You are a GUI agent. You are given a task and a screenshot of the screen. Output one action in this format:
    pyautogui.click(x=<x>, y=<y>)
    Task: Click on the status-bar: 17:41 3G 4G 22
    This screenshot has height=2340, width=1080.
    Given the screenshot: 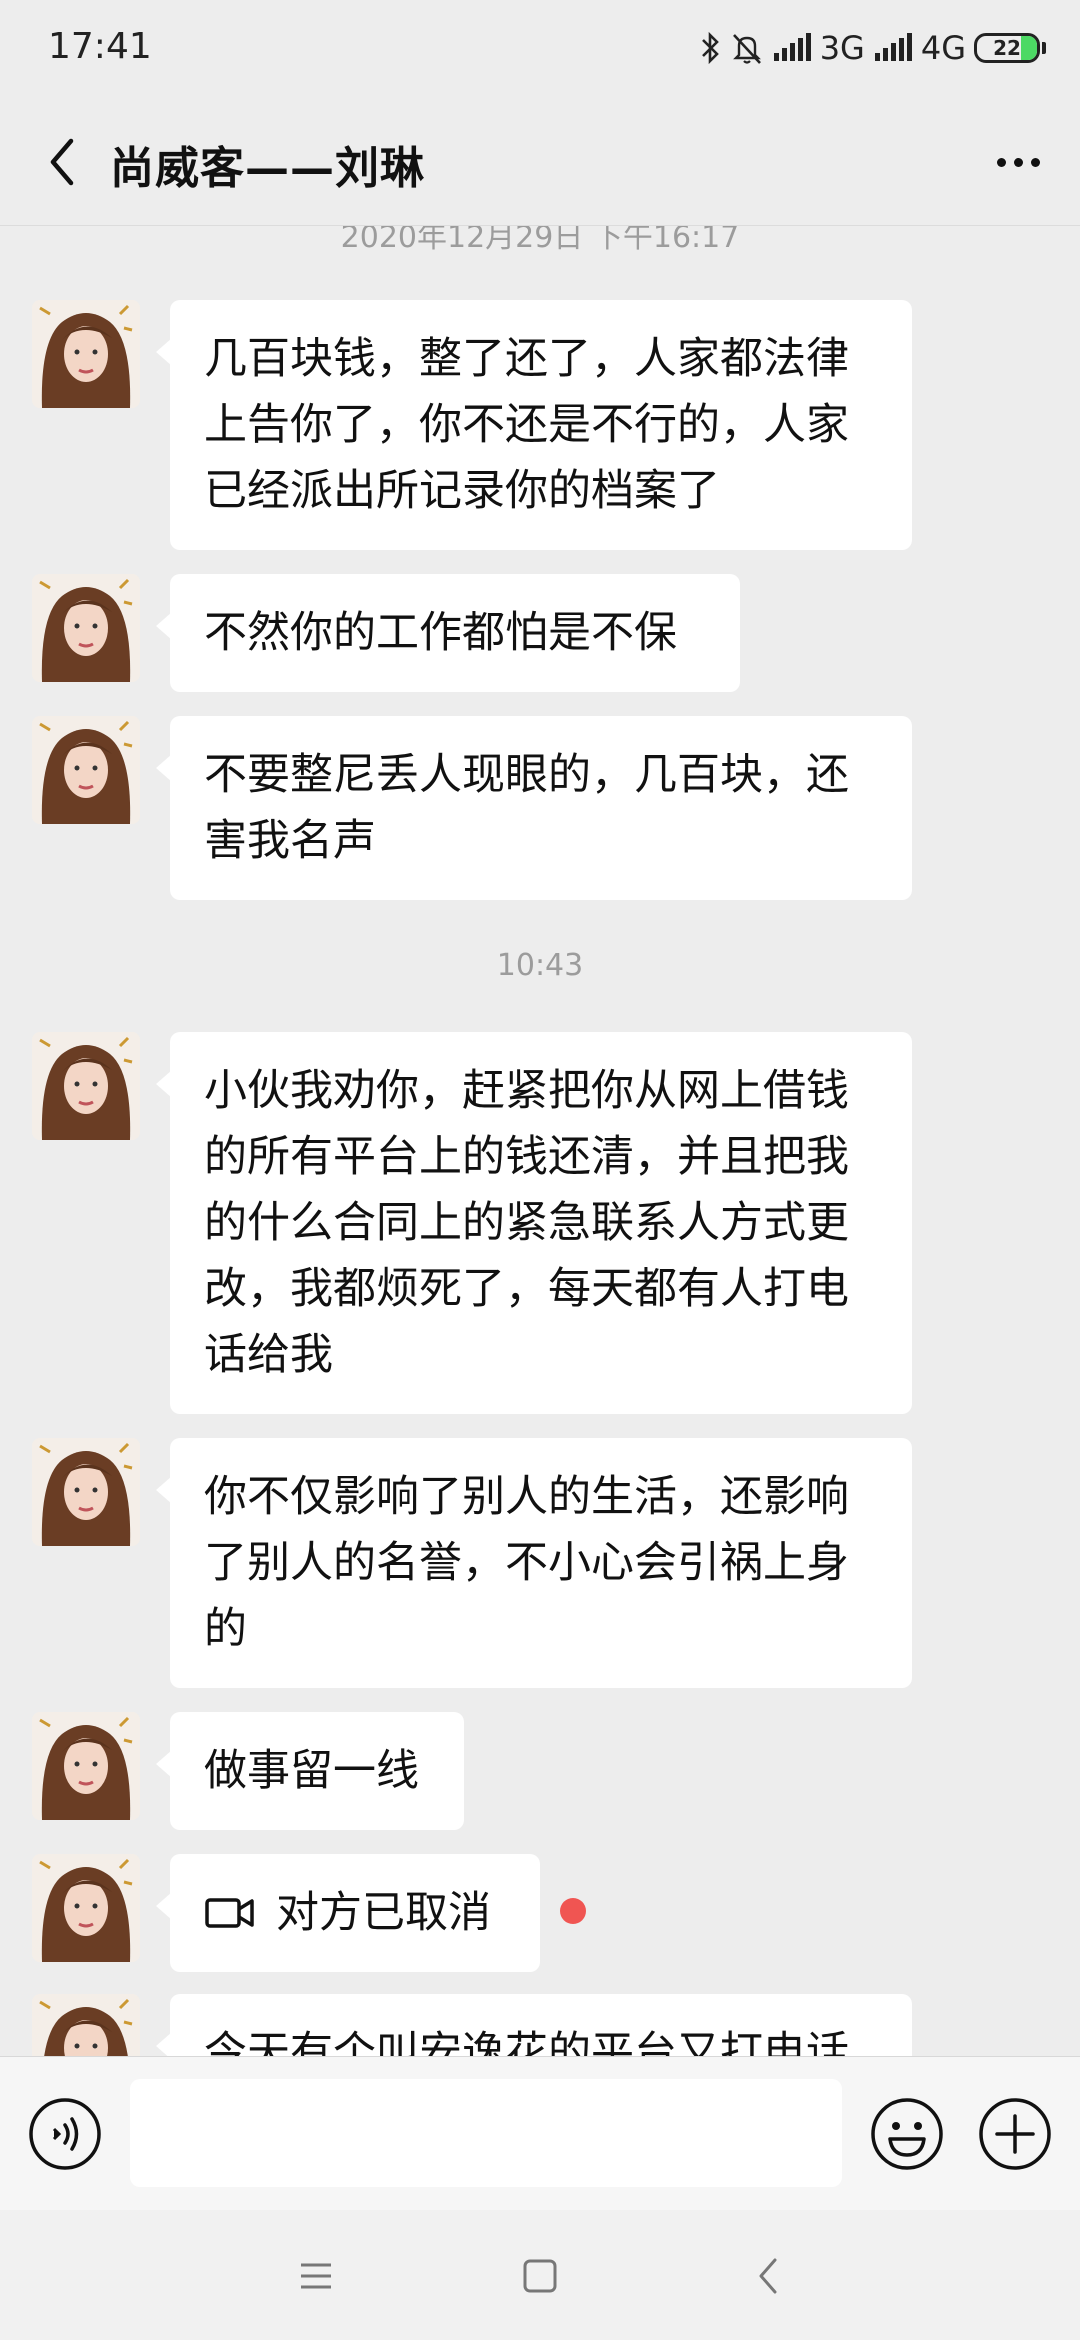 What is the action you would take?
    pyautogui.click(x=540, y=50)
    